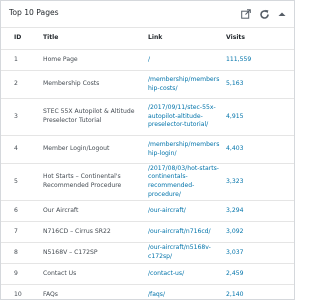 This screenshot has height=305, width=320. I want to click on row-id: 7, so click(22, 232).